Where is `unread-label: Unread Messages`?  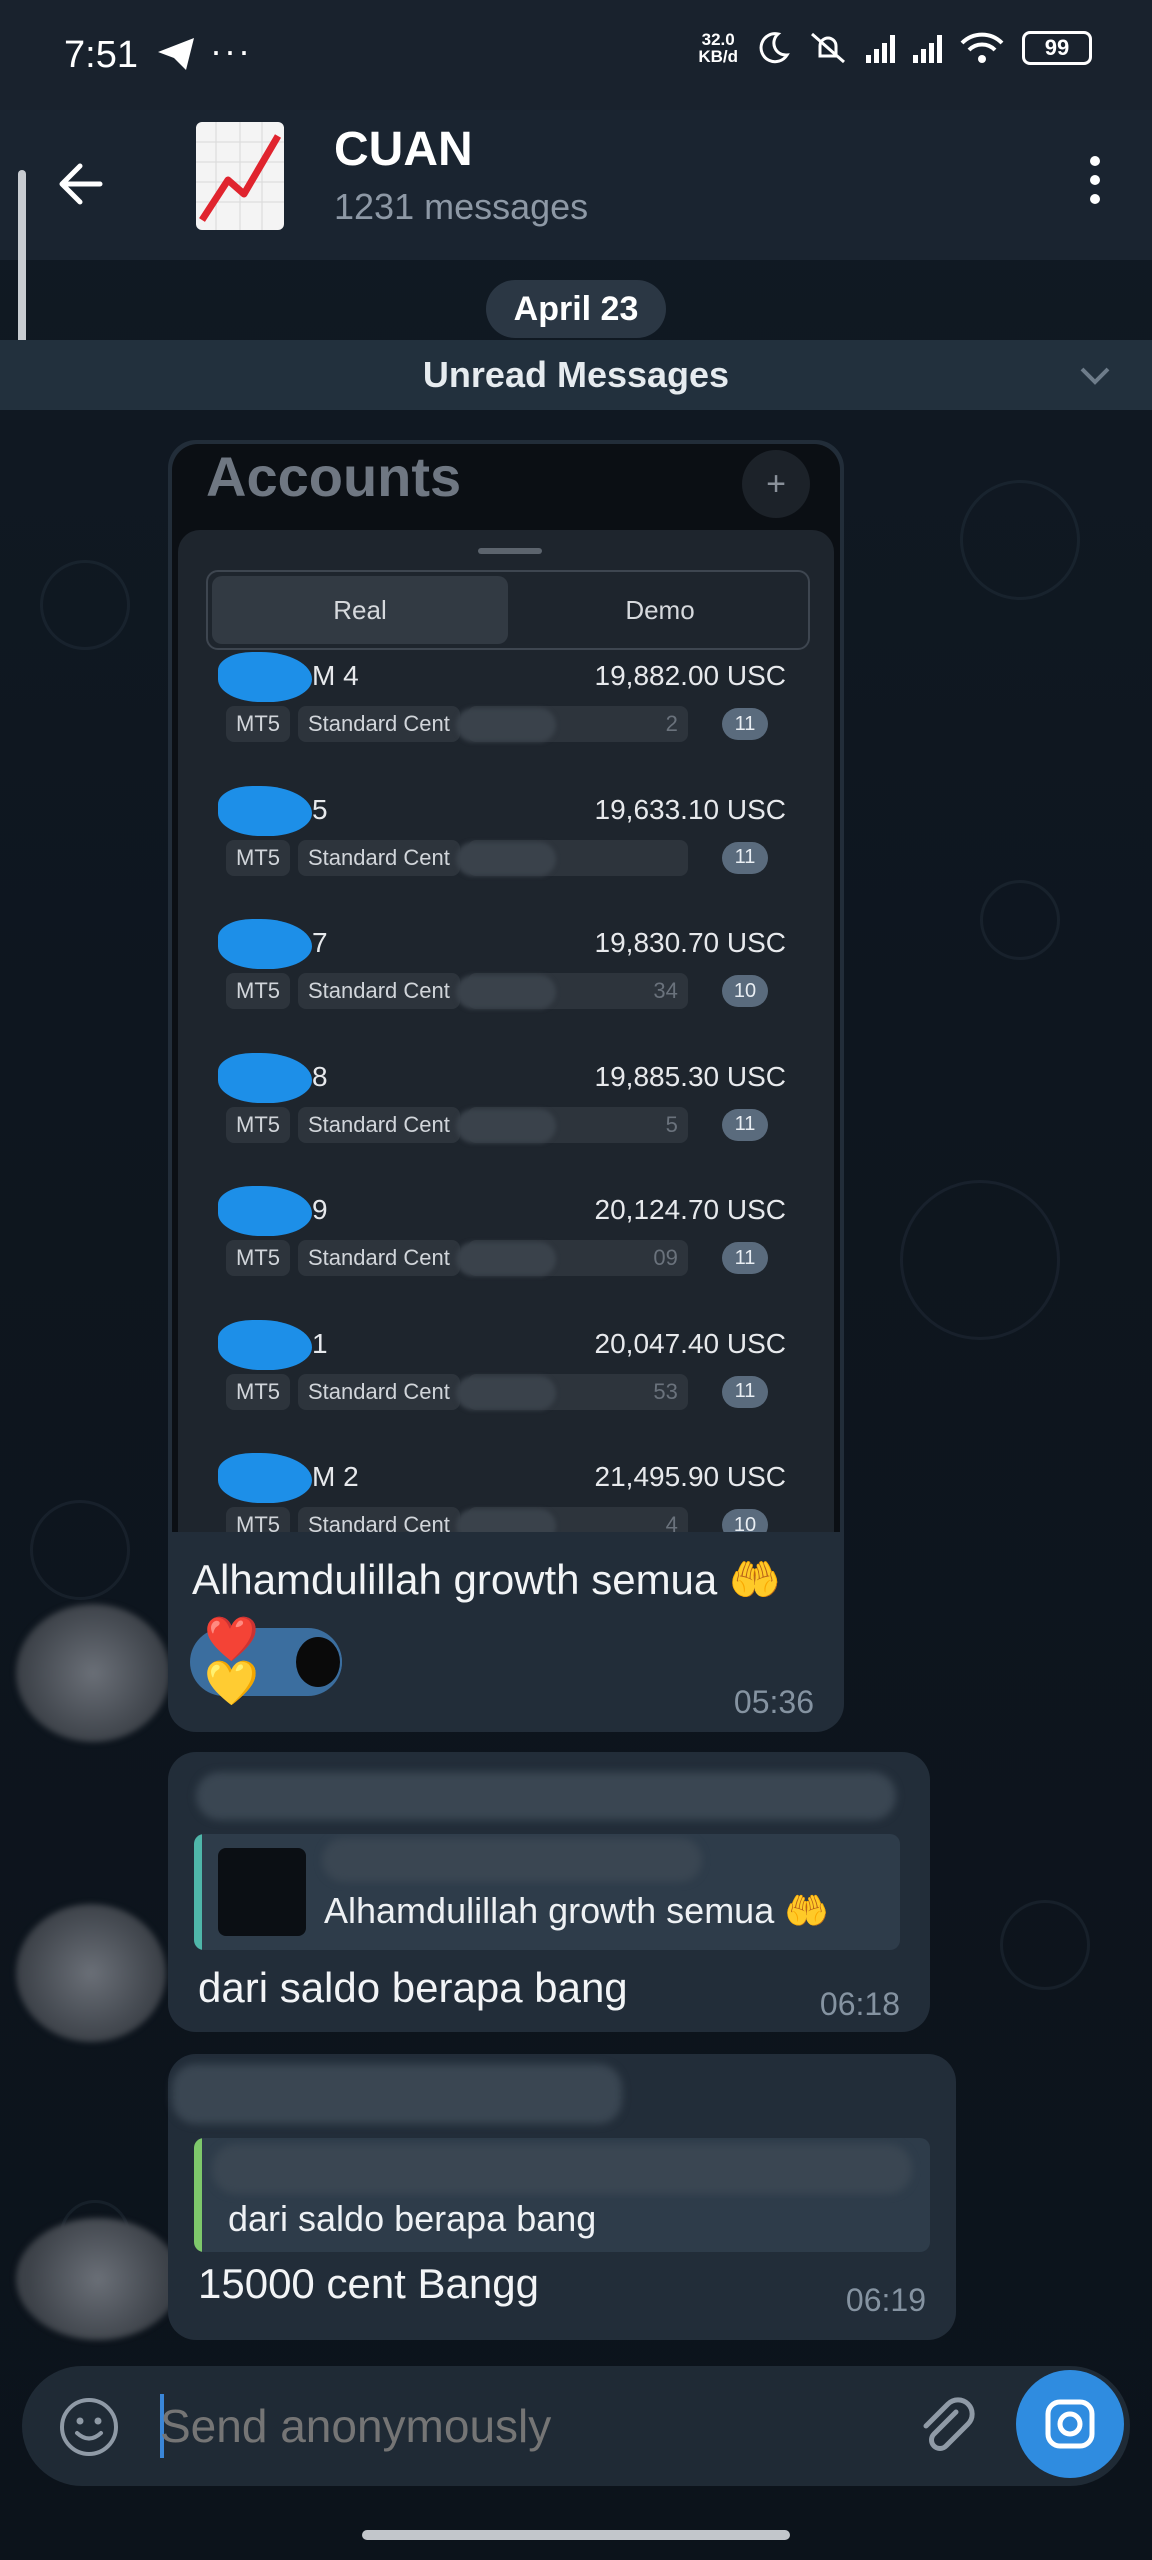
unread-label: Unread Messages is located at coordinates (576, 374).